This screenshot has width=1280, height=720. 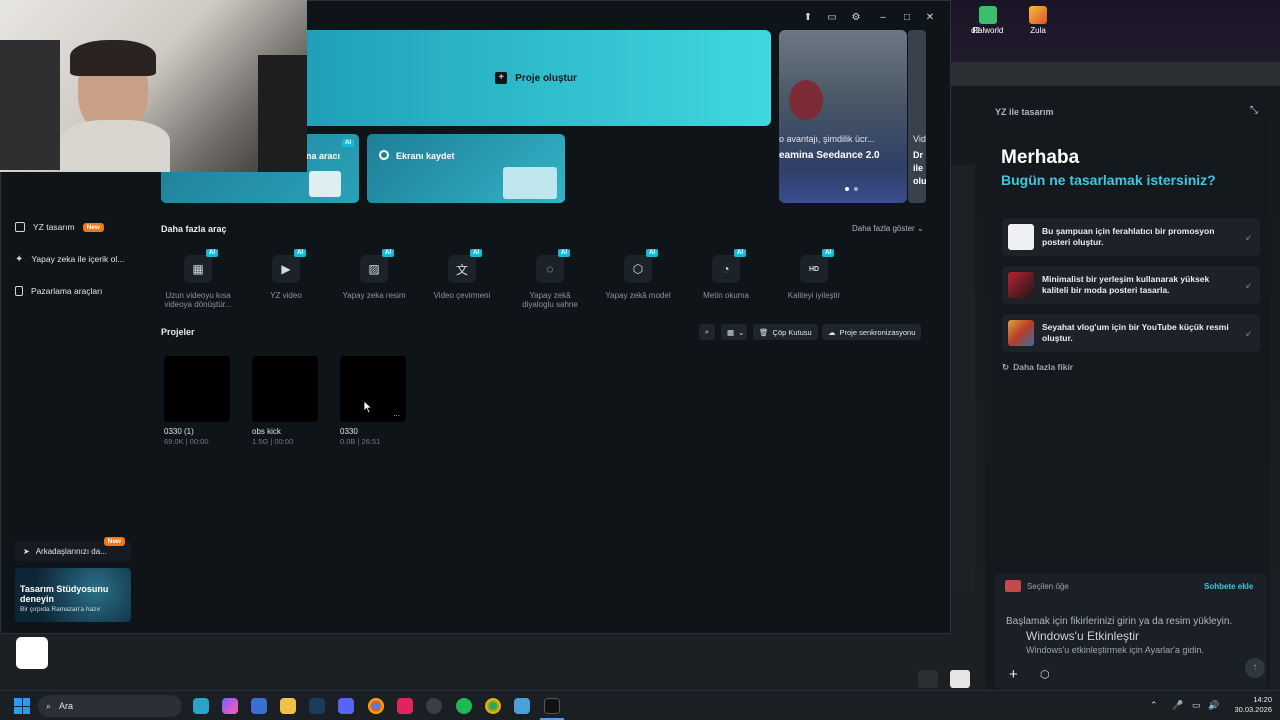 I want to click on tool-label: Metin okuma, so click(x=726, y=295).